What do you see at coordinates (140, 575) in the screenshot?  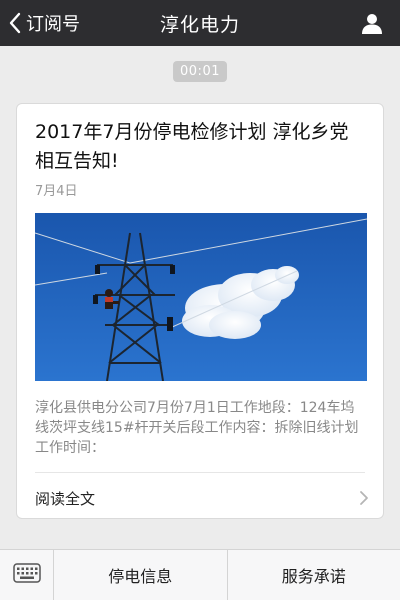 I see `menu-item-outage-info: 停电信息` at bounding box center [140, 575].